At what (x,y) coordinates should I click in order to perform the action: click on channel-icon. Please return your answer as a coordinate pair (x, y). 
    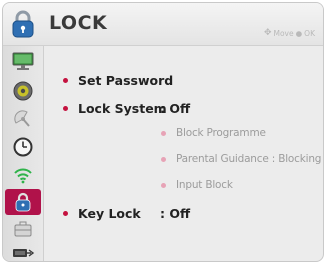
    Looking at the image, I should click on (22, 118).